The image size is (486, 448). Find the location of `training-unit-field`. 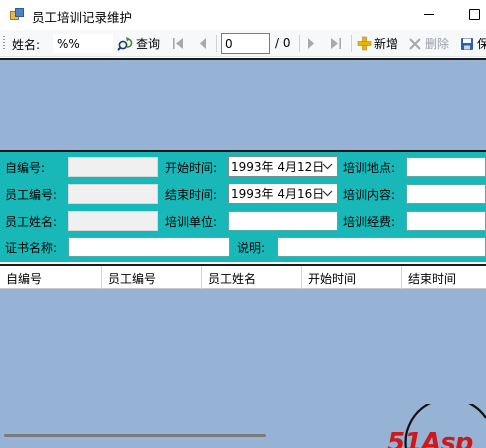

training-unit-field is located at coordinates (283, 221).